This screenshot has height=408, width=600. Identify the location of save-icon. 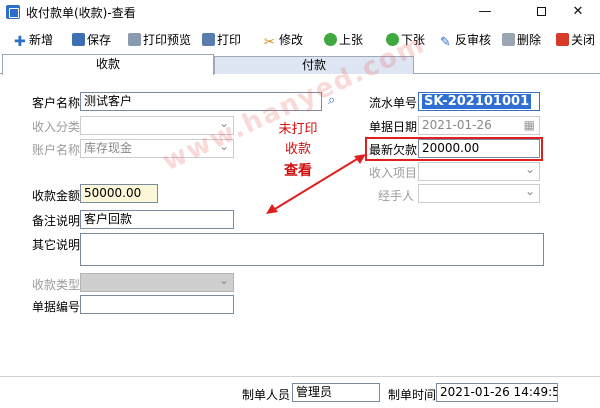
(78, 39).